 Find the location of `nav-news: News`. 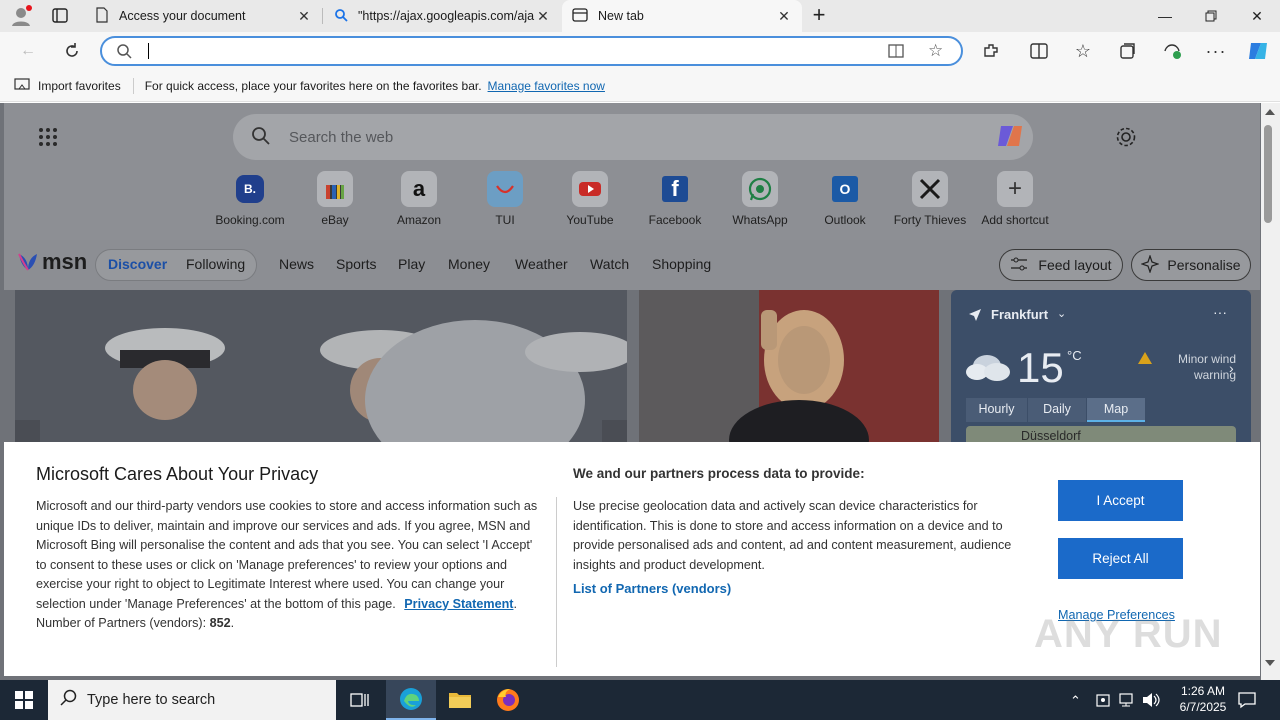

nav-news: News is located at coordinates (296, 264).